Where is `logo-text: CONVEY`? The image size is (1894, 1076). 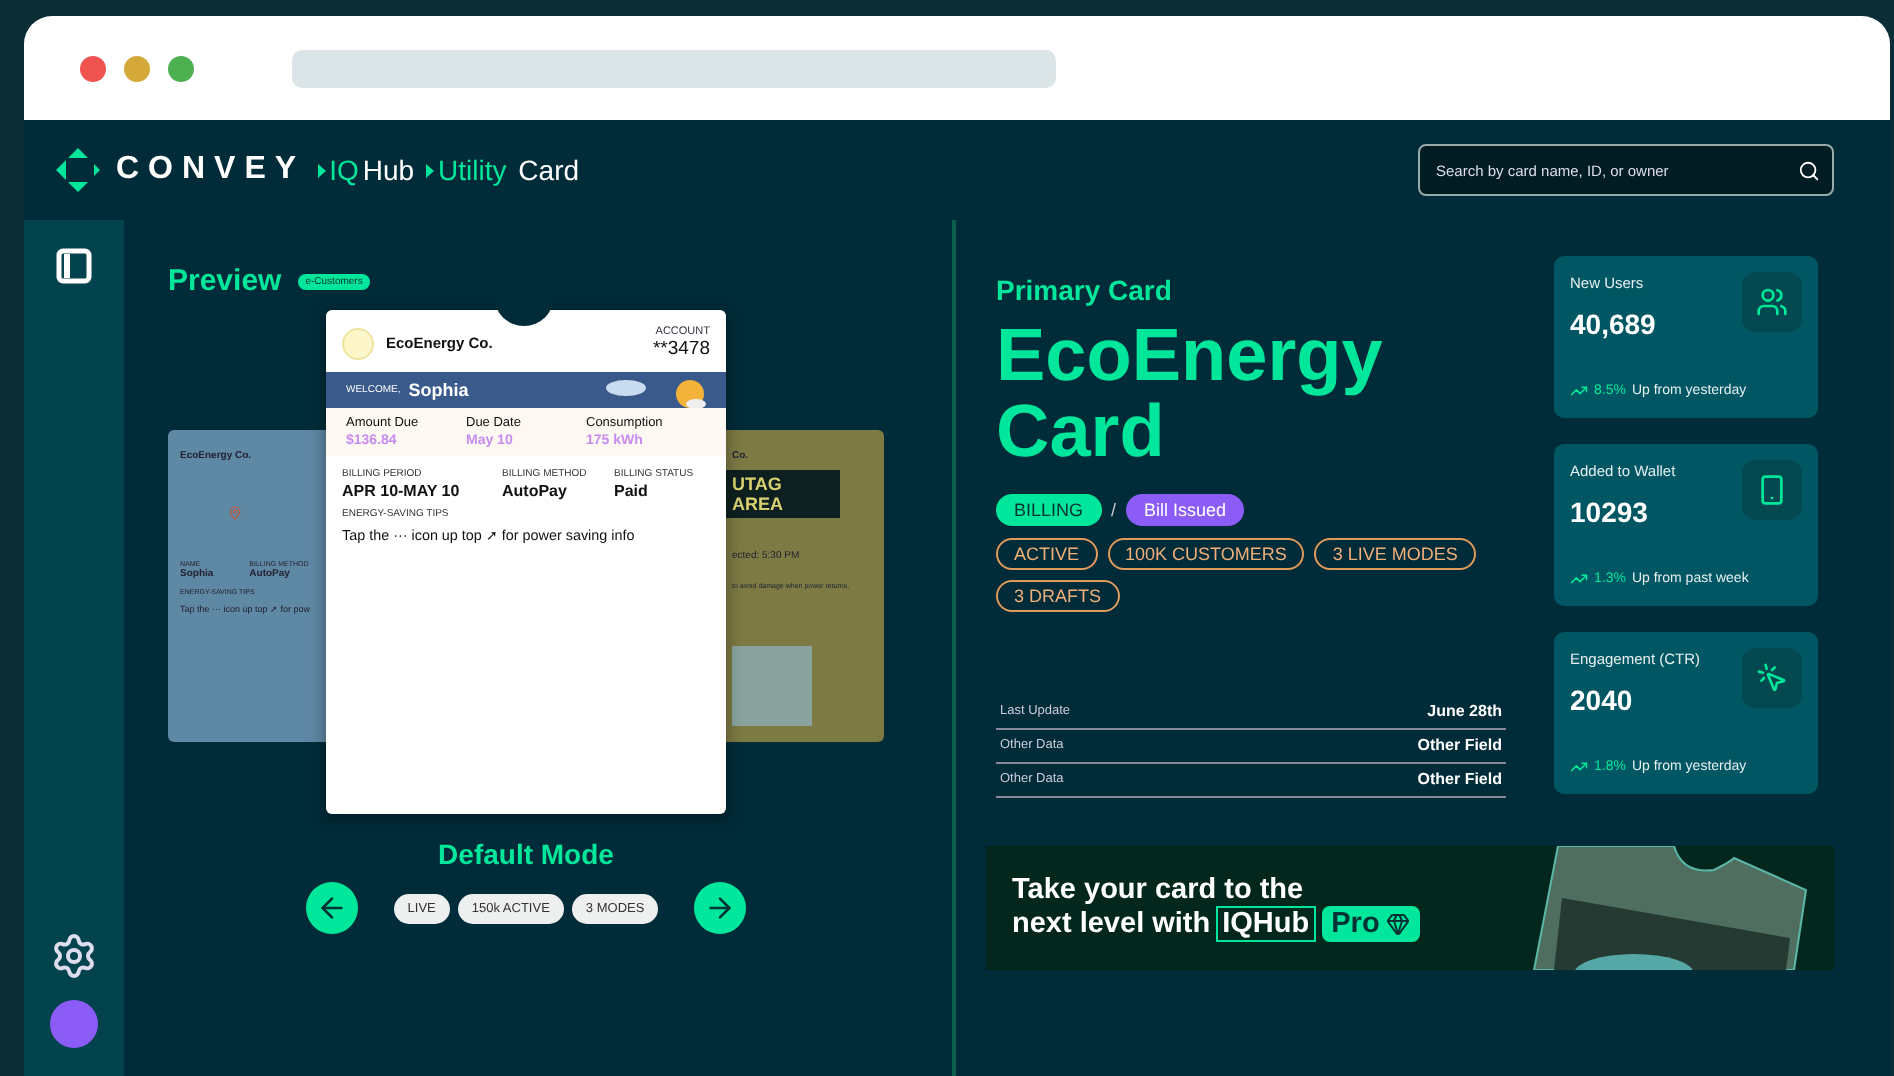 logo-text: CONVEY is located at coordinates (211, 170).